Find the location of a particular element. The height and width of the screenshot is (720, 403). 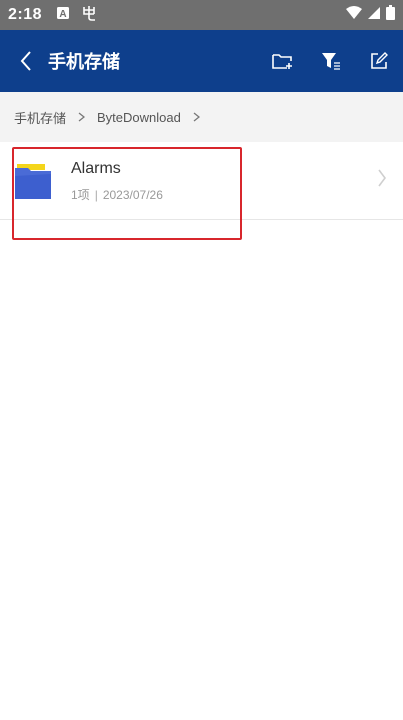

edit-icon is located at coordinates (379, 60).